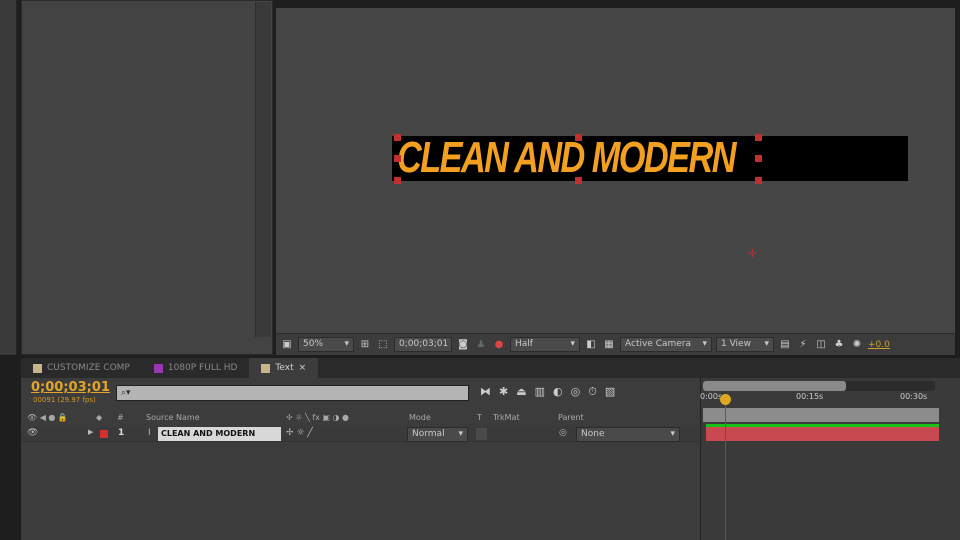  I want to click on views-dropdown: 1 View ▾, so click(745, 344).